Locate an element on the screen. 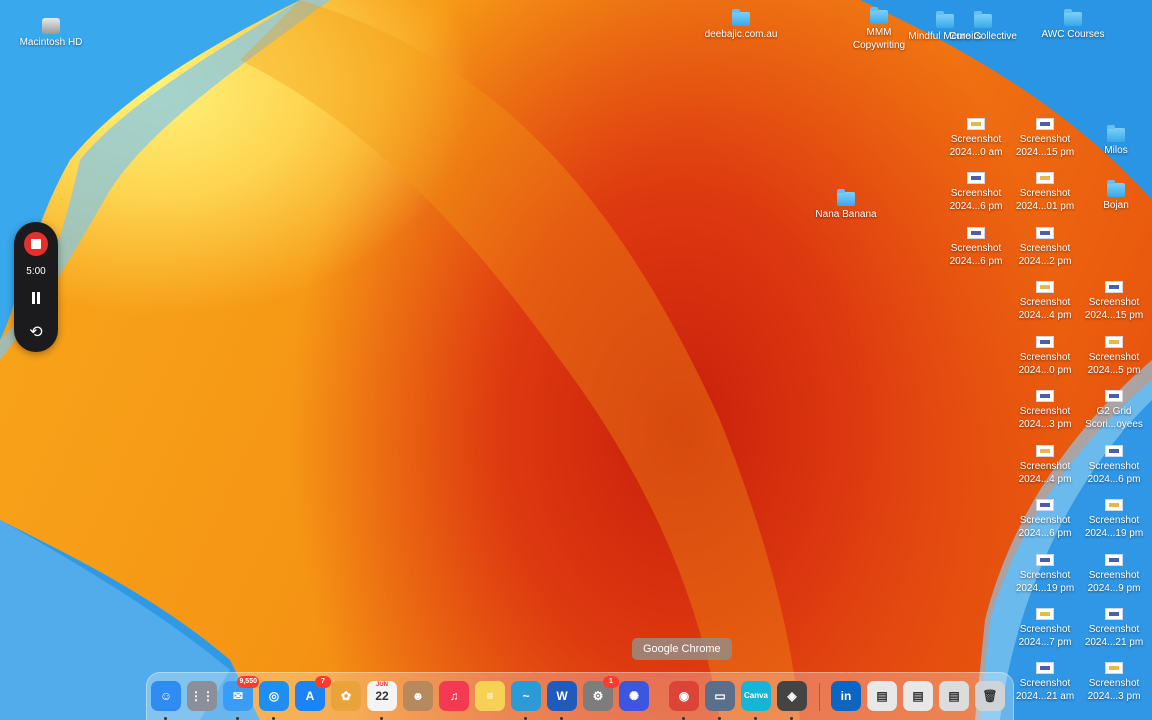 Image resolution: width=1152 pixels, height=720 pixels. desktop-item-s16: Screenshot 2024...19 pm is located at coordinates (1045, 574).